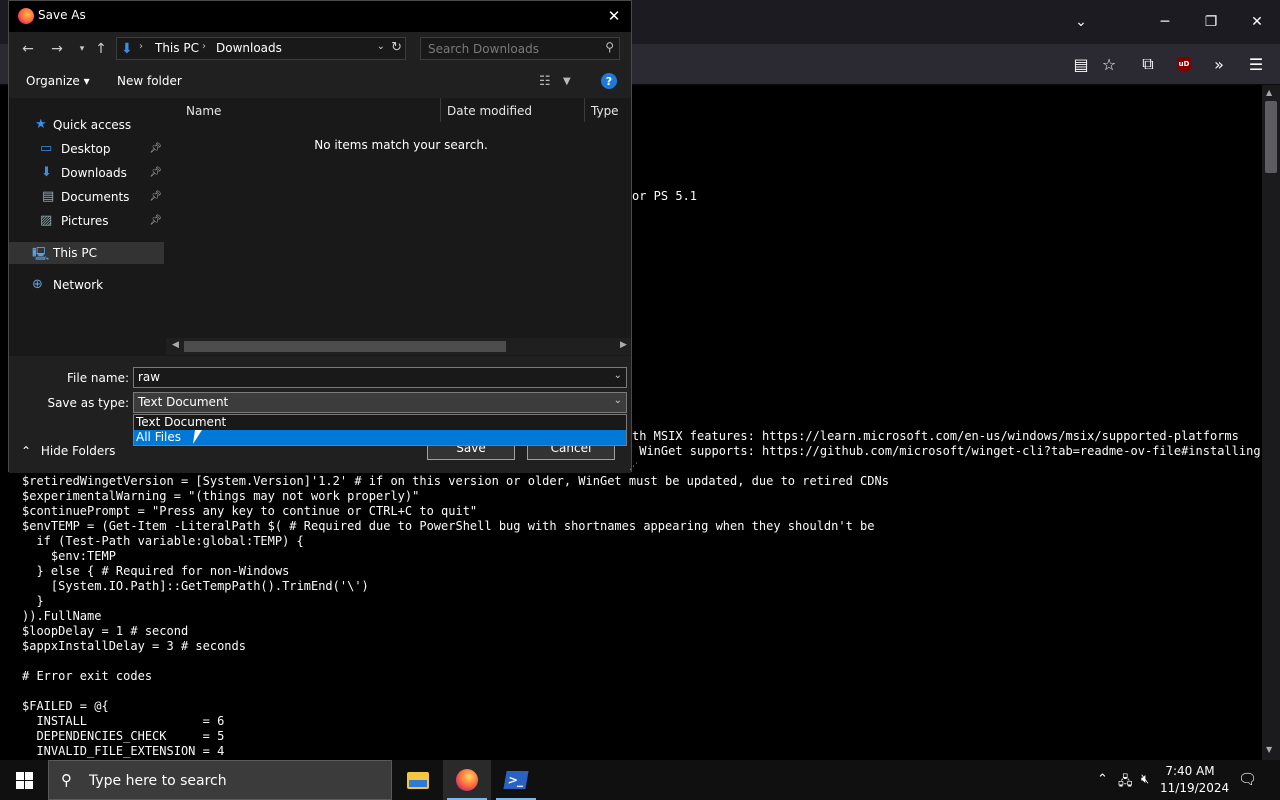  What do you see at coordinates (1190, 771) in the screenshot?
I see `clock-time: 7:40 AM` at bounding box center [1190, 771].